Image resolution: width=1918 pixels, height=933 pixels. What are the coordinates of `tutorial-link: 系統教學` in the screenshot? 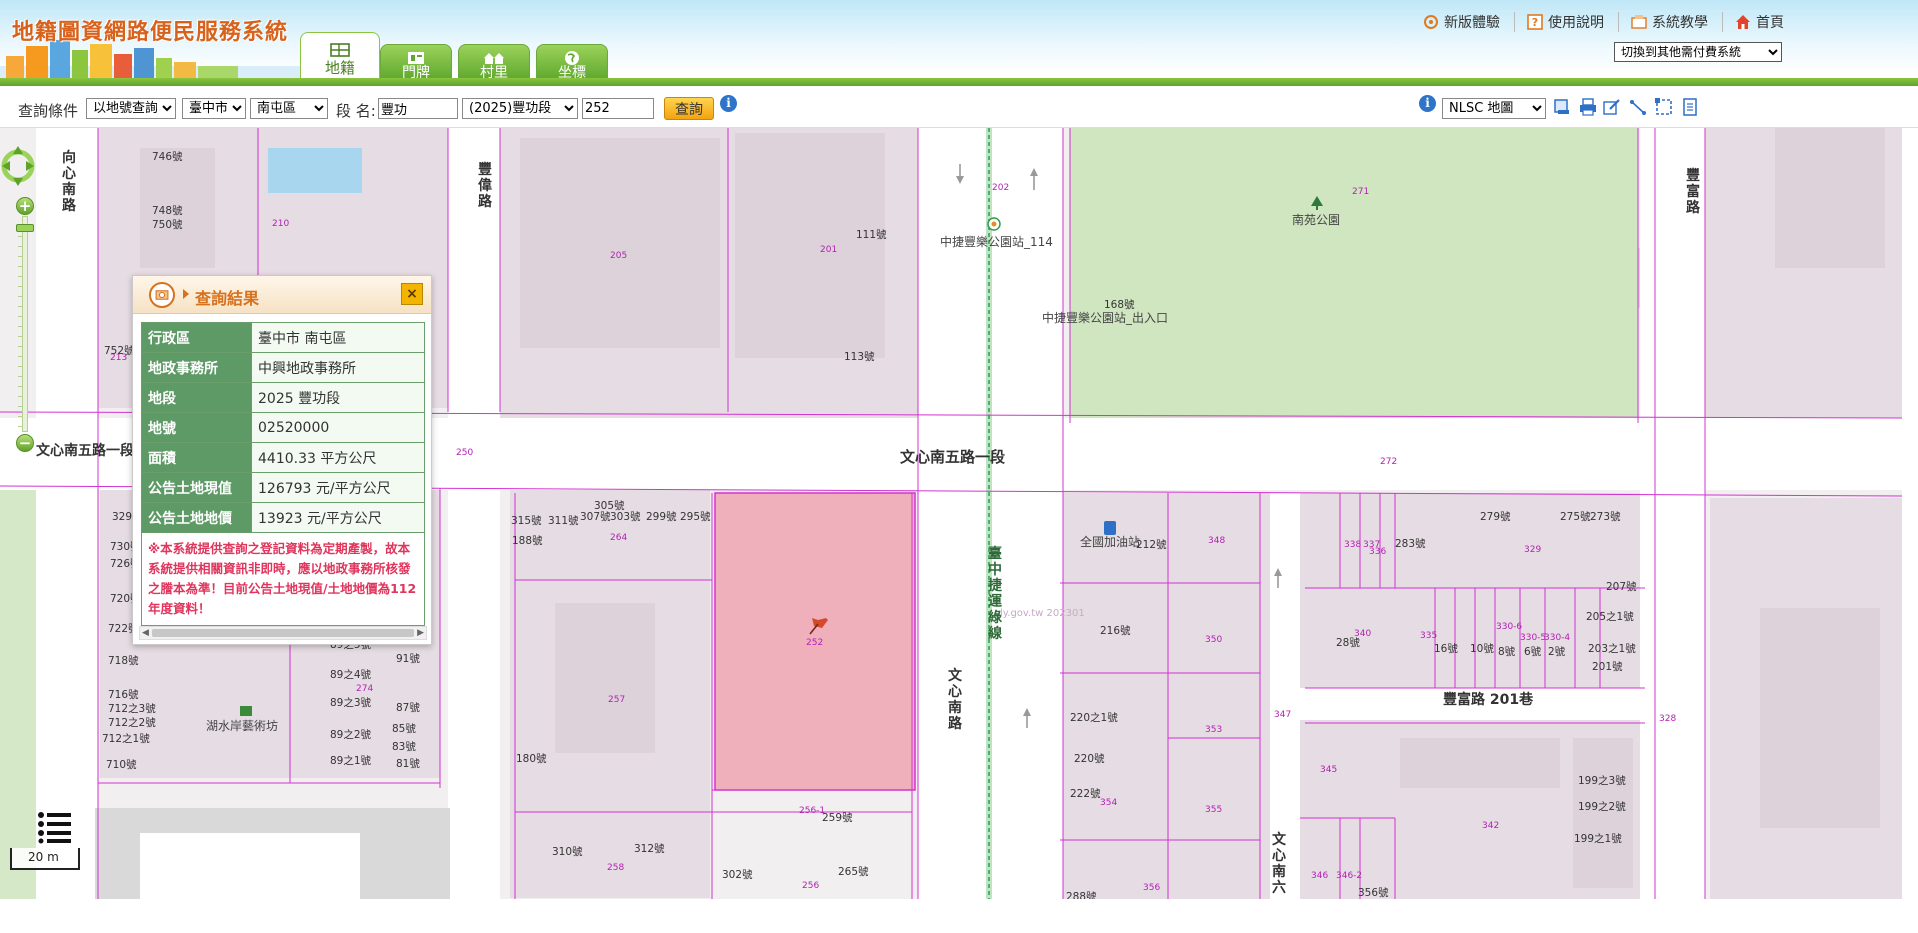 It's located at (1663, 22).